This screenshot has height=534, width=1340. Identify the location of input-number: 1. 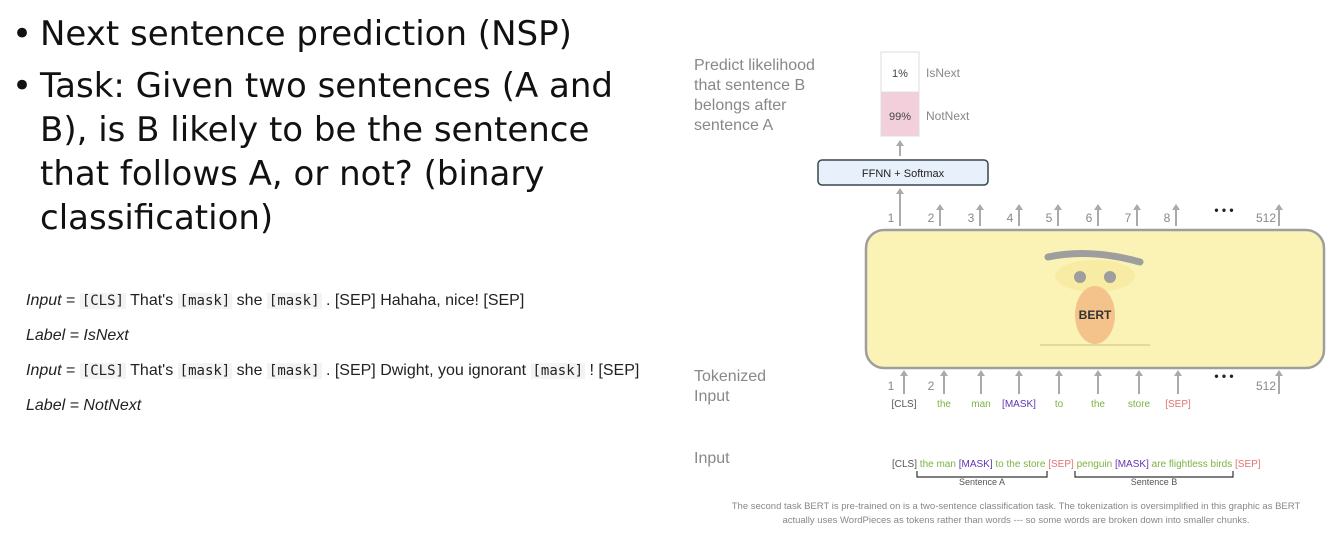
(891, 386).